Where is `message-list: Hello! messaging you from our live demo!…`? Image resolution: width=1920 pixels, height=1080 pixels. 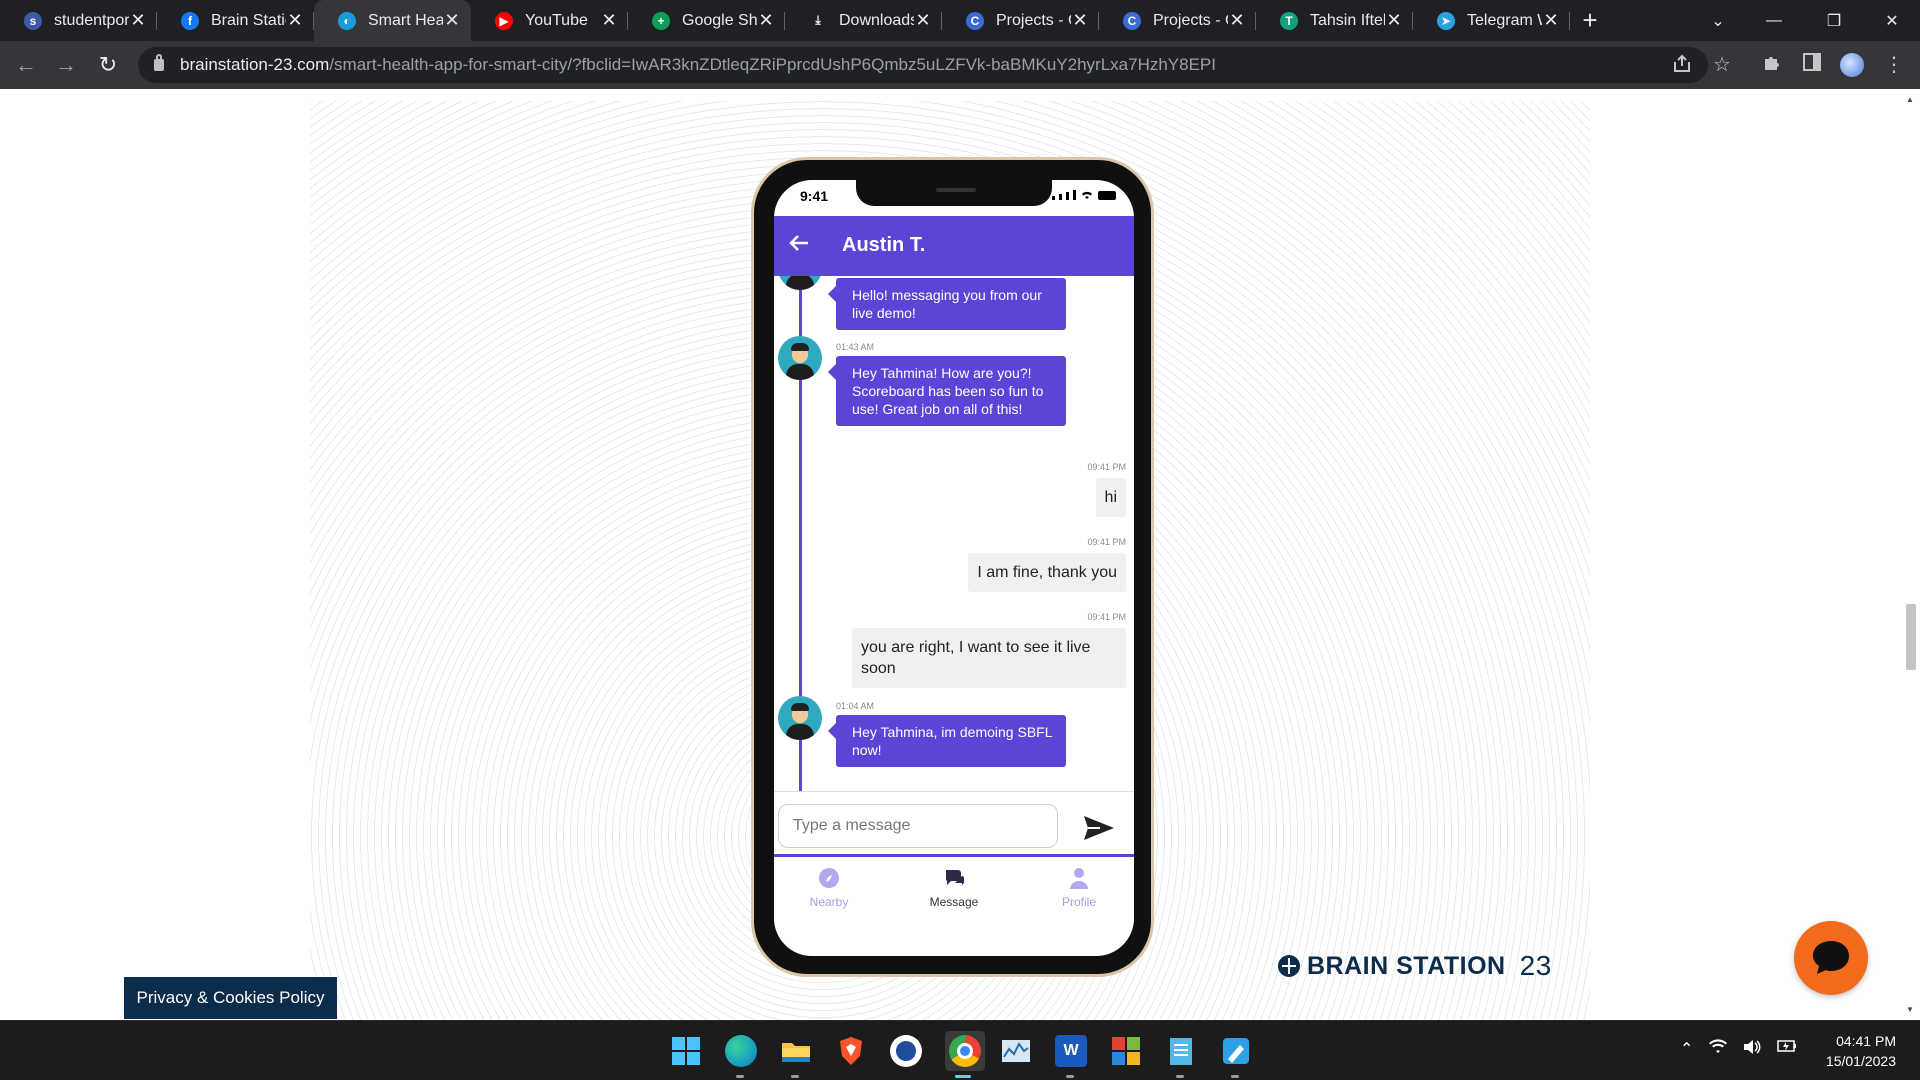
message-list: Hello! messaging you from our live demo!… is located at coordinates (954, 533).